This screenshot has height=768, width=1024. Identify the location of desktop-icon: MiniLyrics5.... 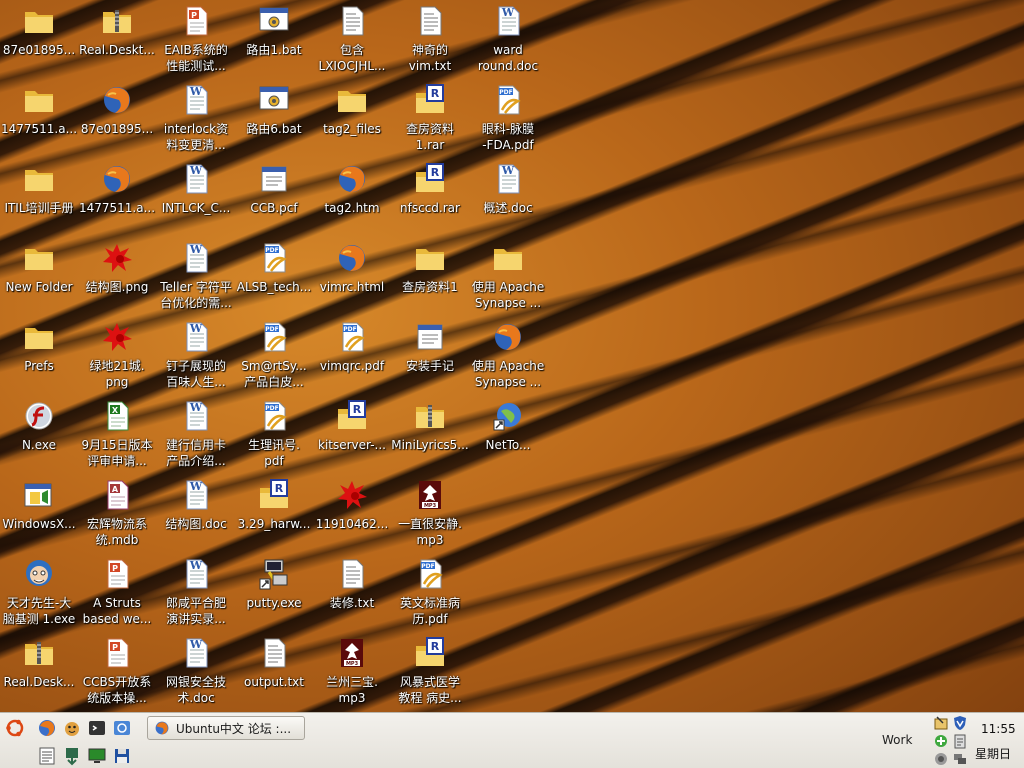
(430, 436).